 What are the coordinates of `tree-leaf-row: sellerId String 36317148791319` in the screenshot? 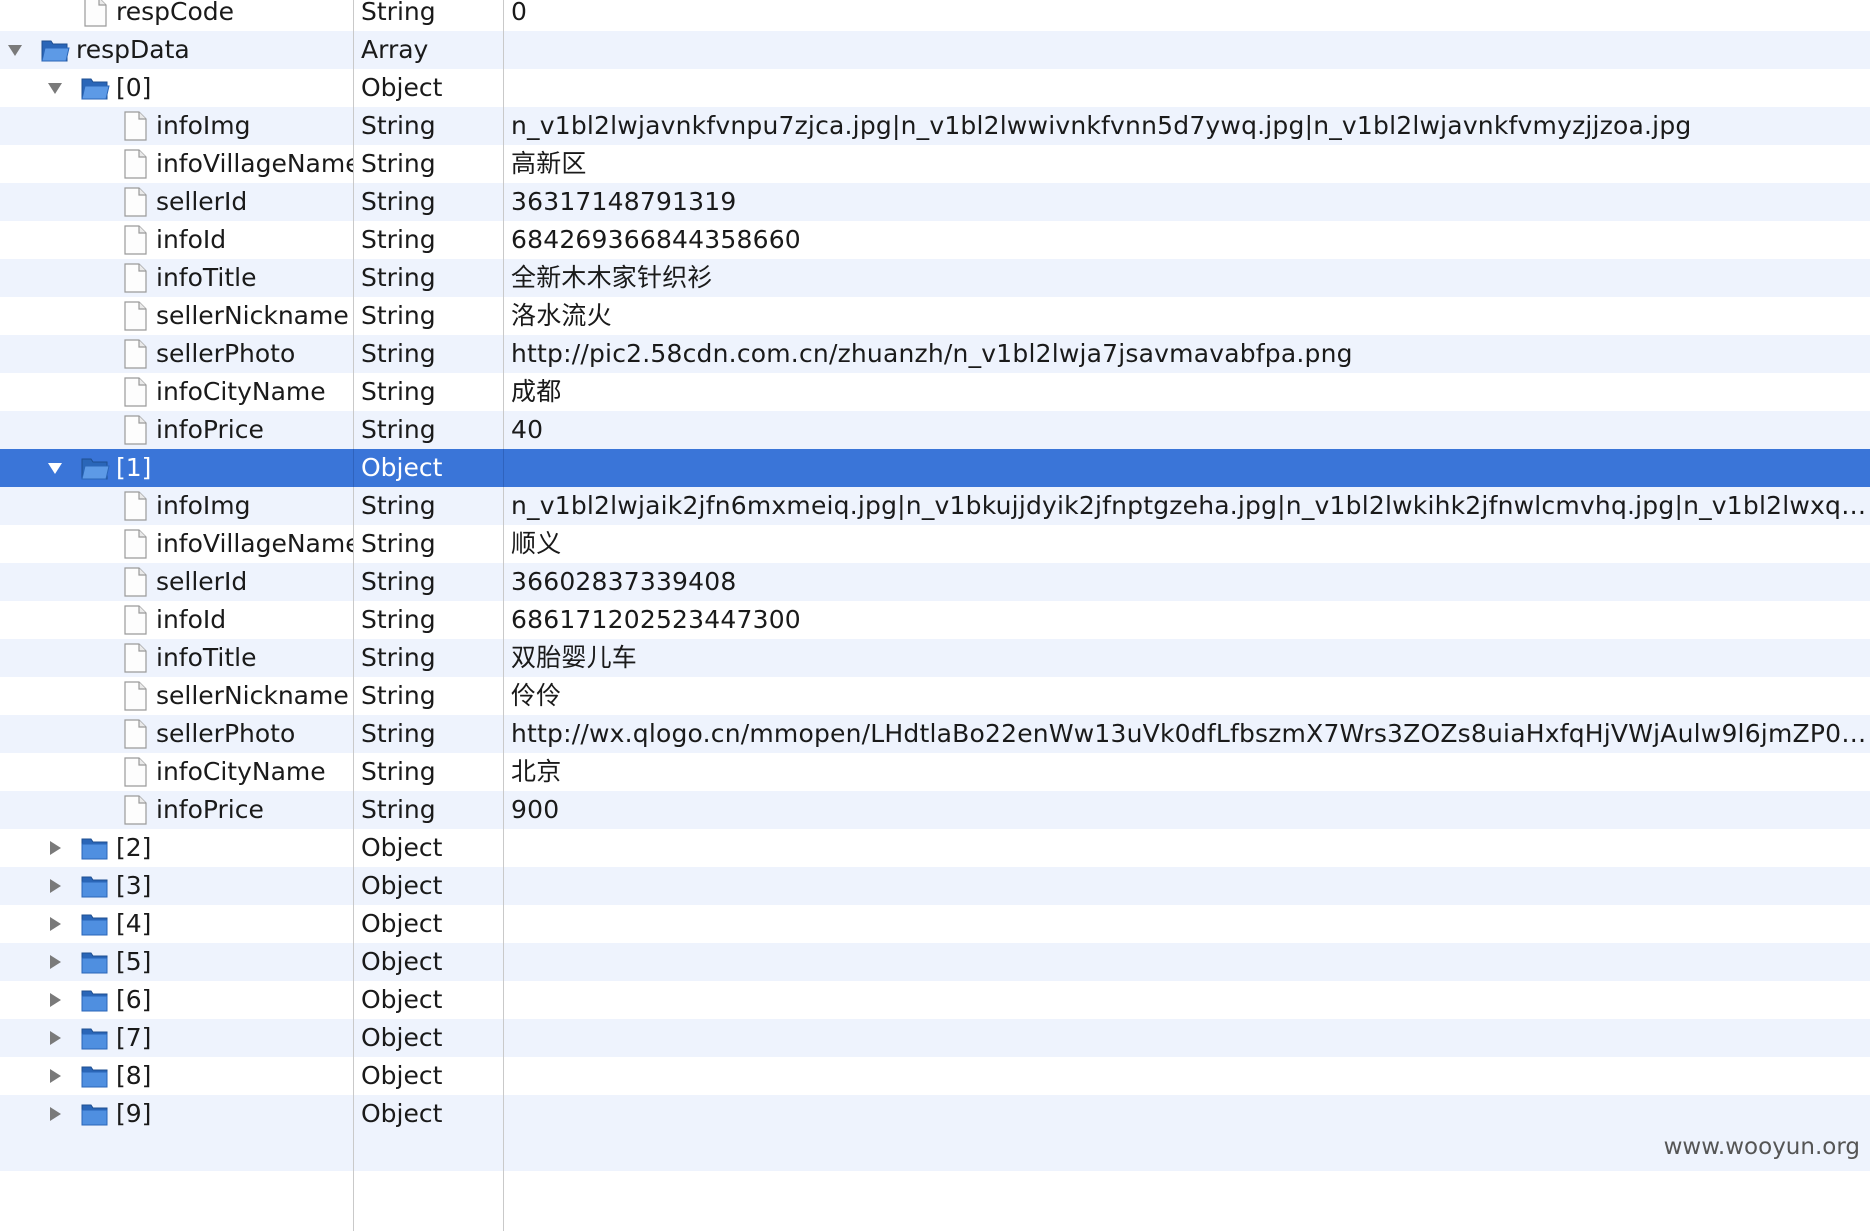 It's located at (935, 202).